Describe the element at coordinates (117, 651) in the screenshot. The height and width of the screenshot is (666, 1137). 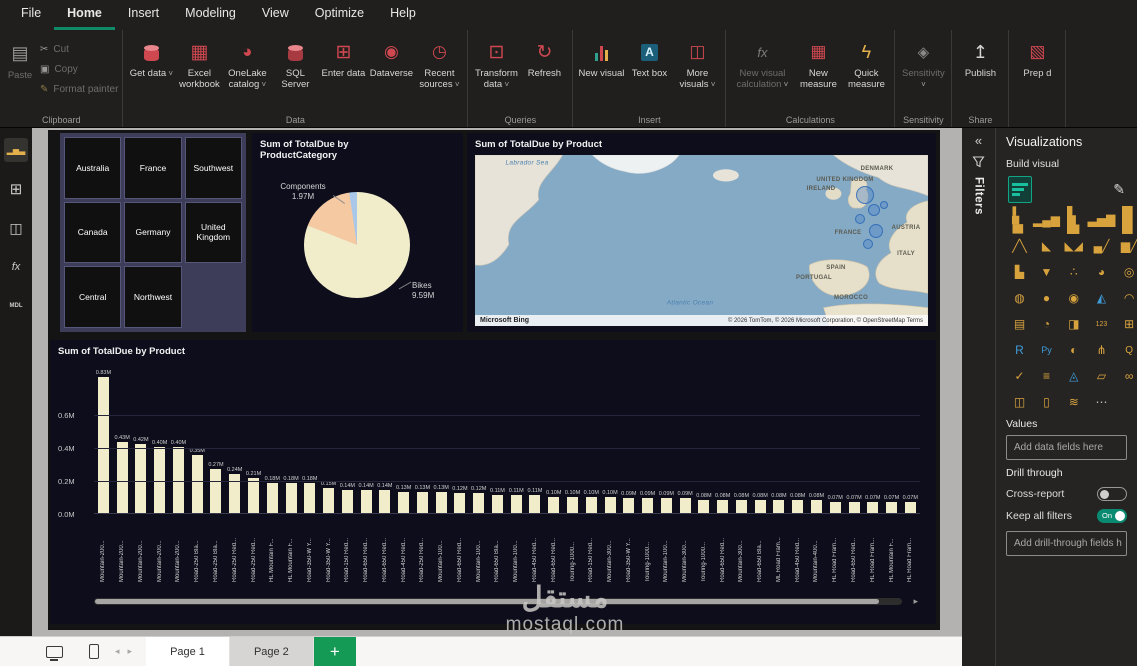
I see `previous-page-arrow: ◂` at that location.